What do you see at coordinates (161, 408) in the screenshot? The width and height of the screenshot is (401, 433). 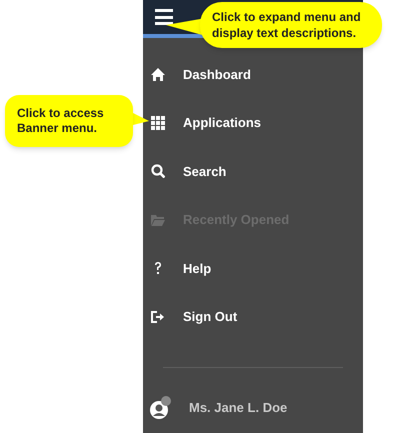 I see `user-avatar-icon` at bounding box center [161, 408].